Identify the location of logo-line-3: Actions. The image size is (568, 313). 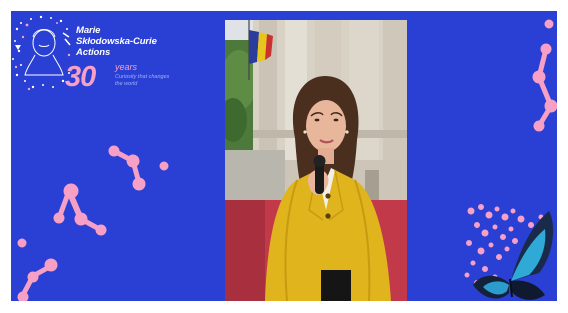
(93, 52).